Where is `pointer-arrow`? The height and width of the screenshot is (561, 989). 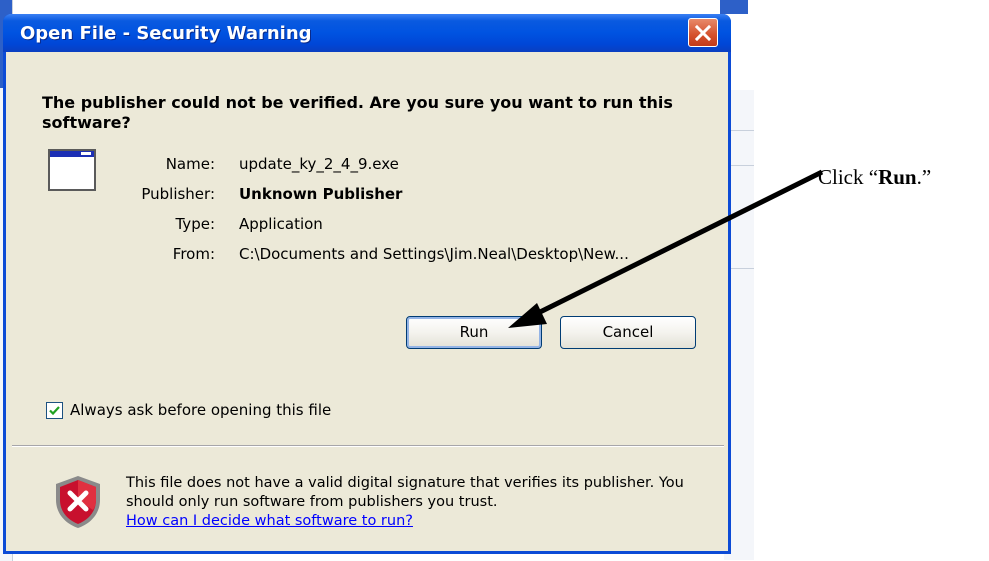
pointer-arrow is located at coordinates (666, 248).